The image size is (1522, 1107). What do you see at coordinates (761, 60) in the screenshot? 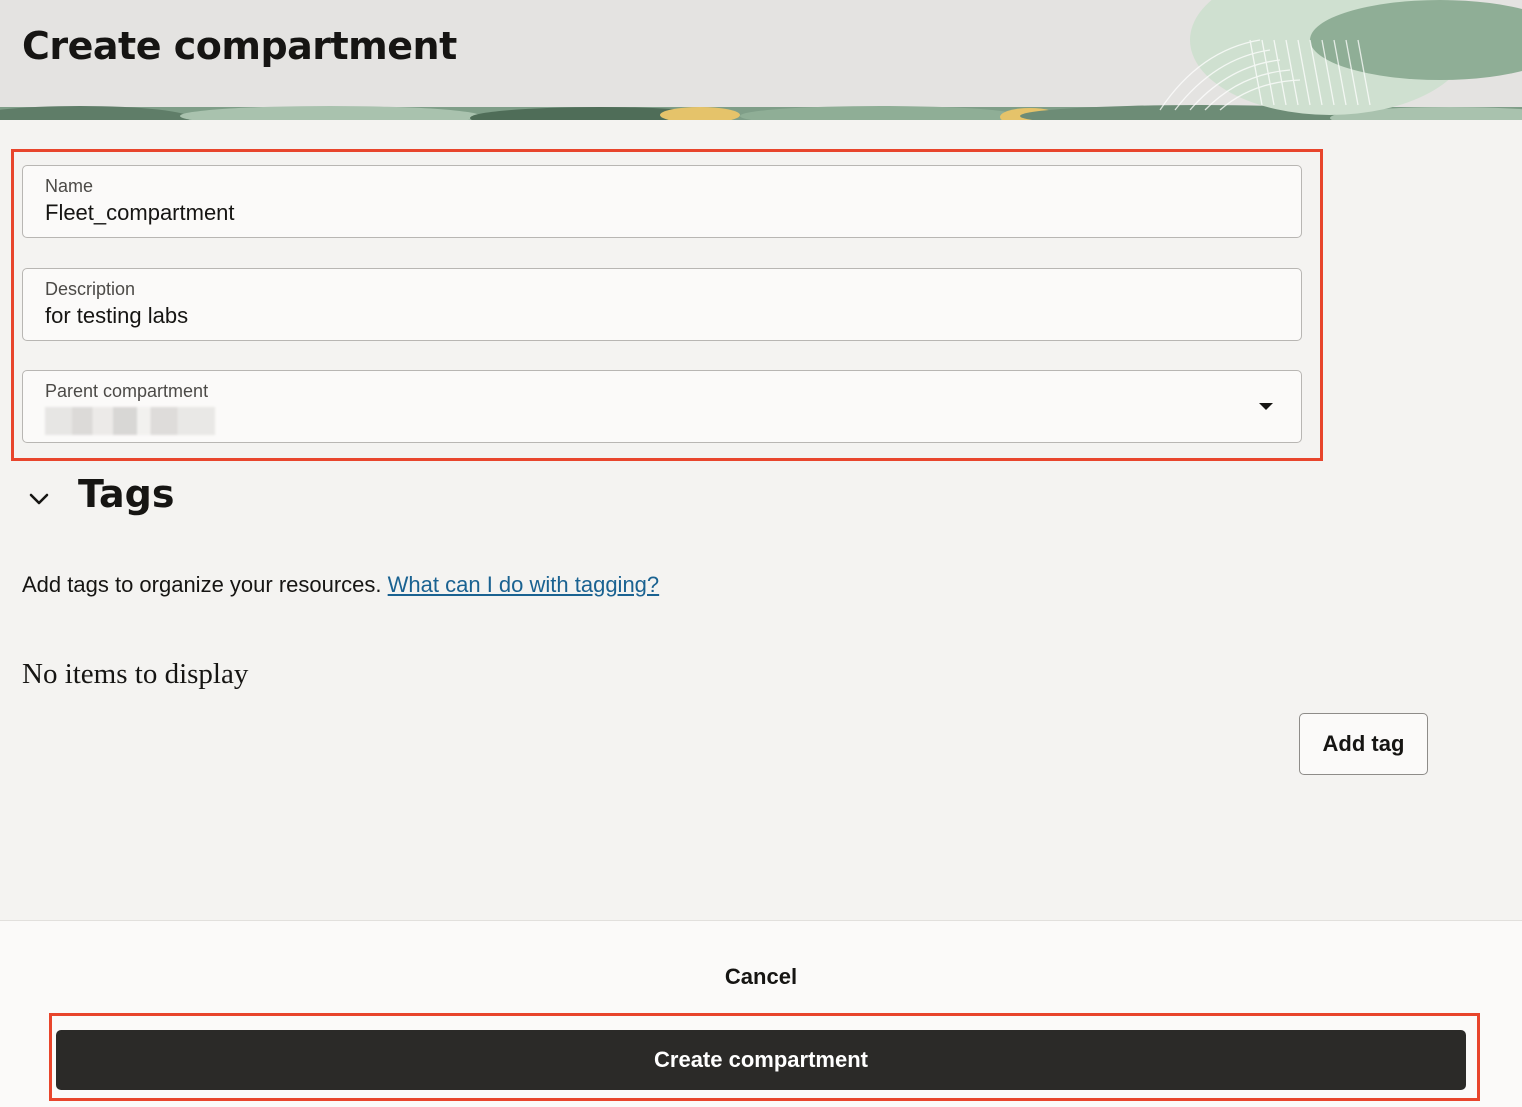
I see `page-header: Create compartment` at bounding box center [761, 60].